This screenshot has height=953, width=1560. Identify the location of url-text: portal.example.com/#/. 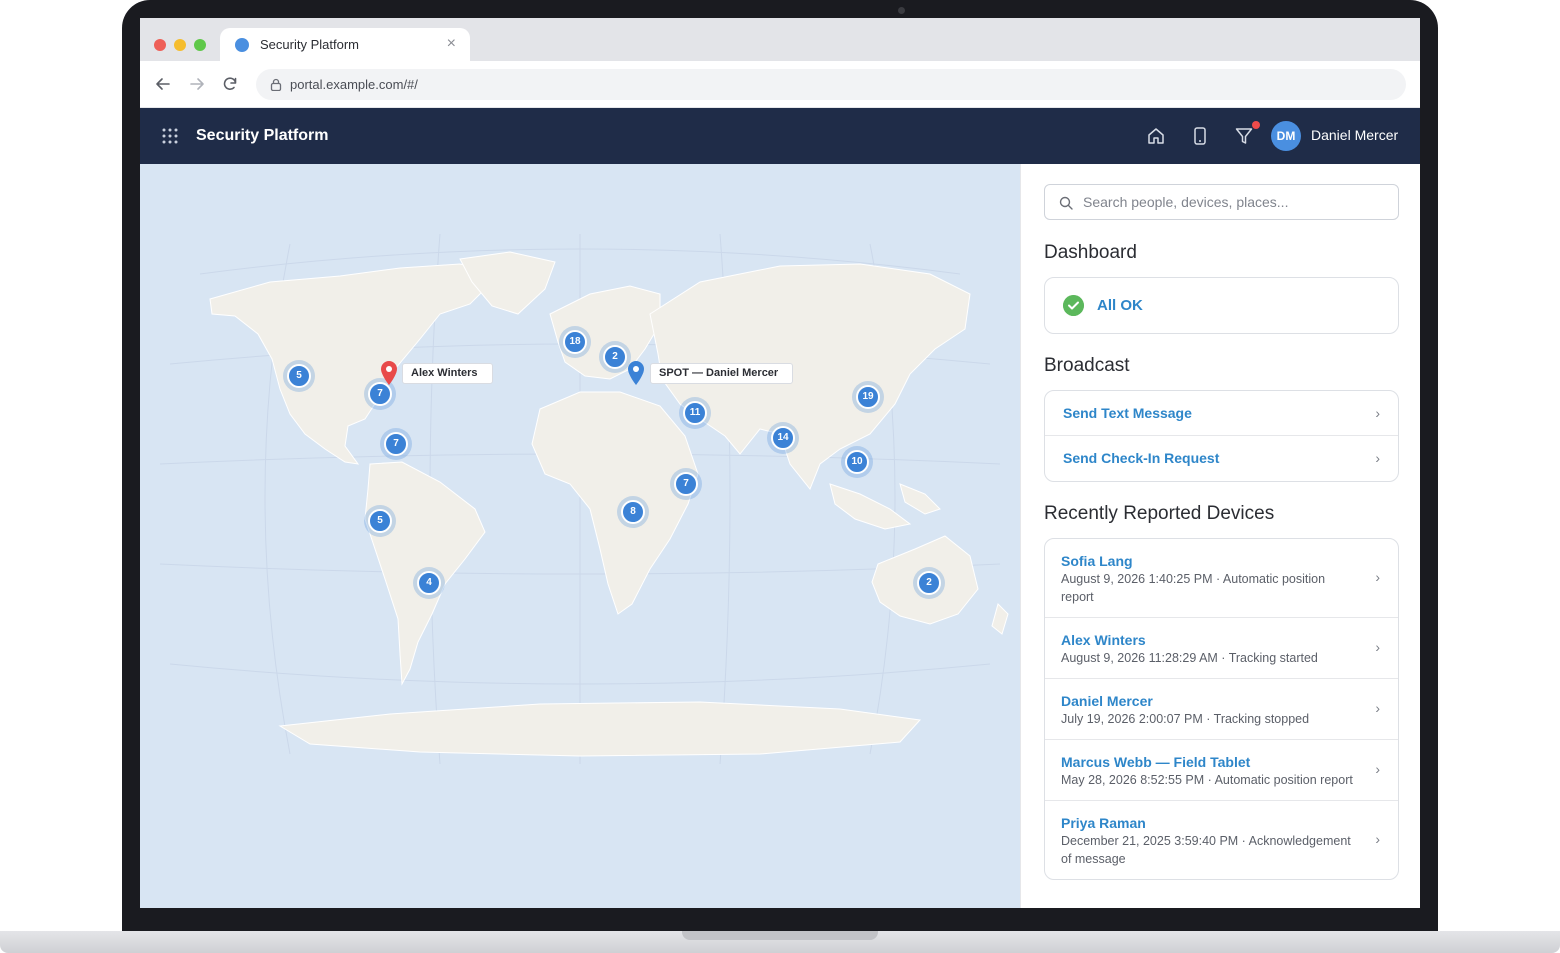
(354, 84).